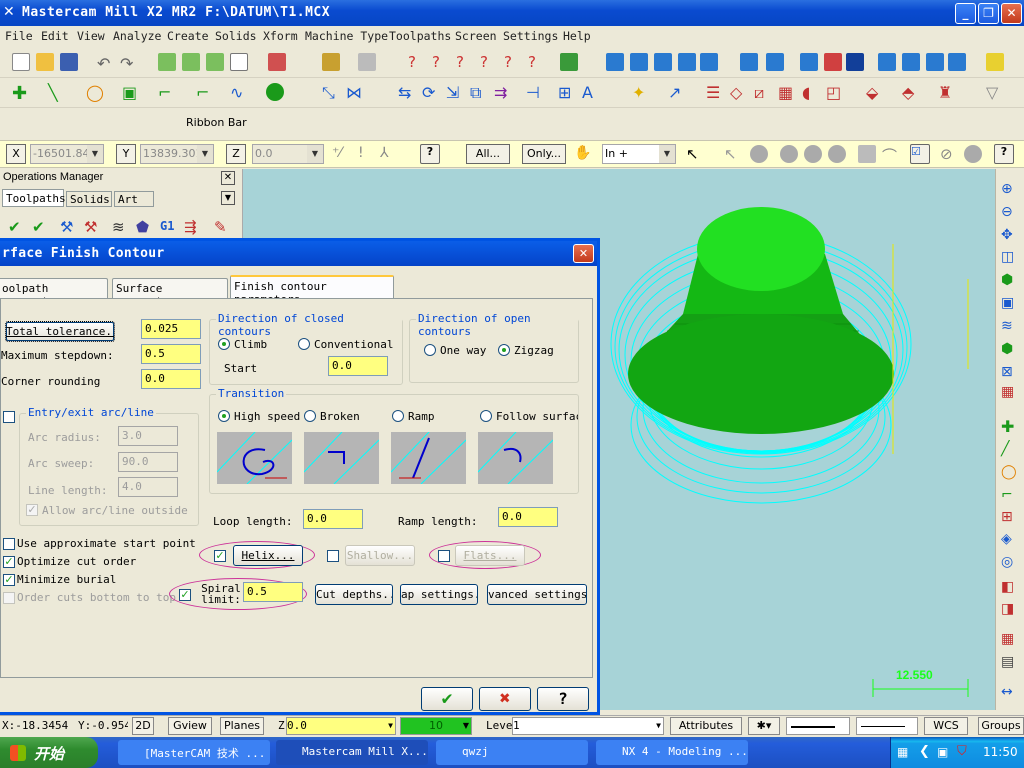 The image size is (1024, 768). What do you see at coordinates (749, 62) in the screenshot?
I see `plane-icon` at bounding box center [749, 62].